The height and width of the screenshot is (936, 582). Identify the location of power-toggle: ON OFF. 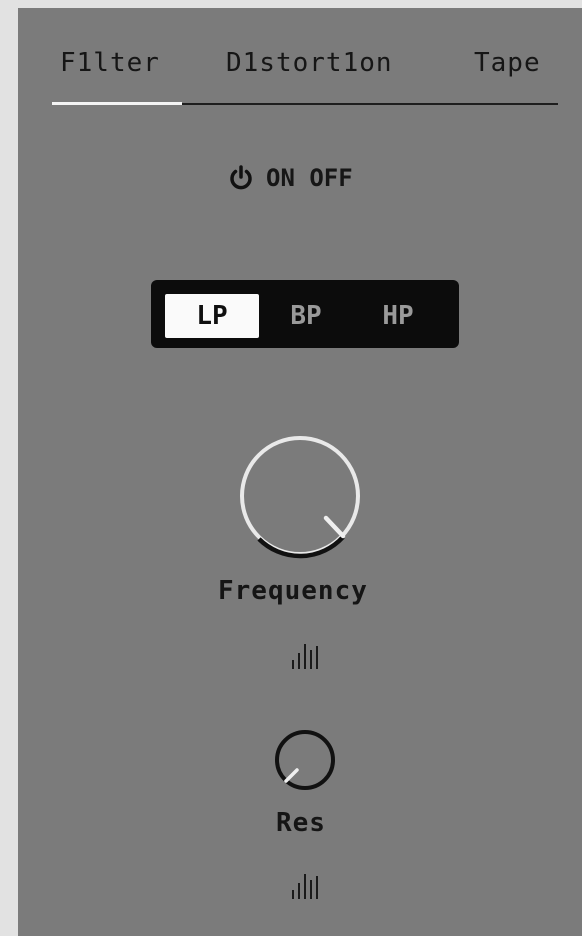
(289, 178).